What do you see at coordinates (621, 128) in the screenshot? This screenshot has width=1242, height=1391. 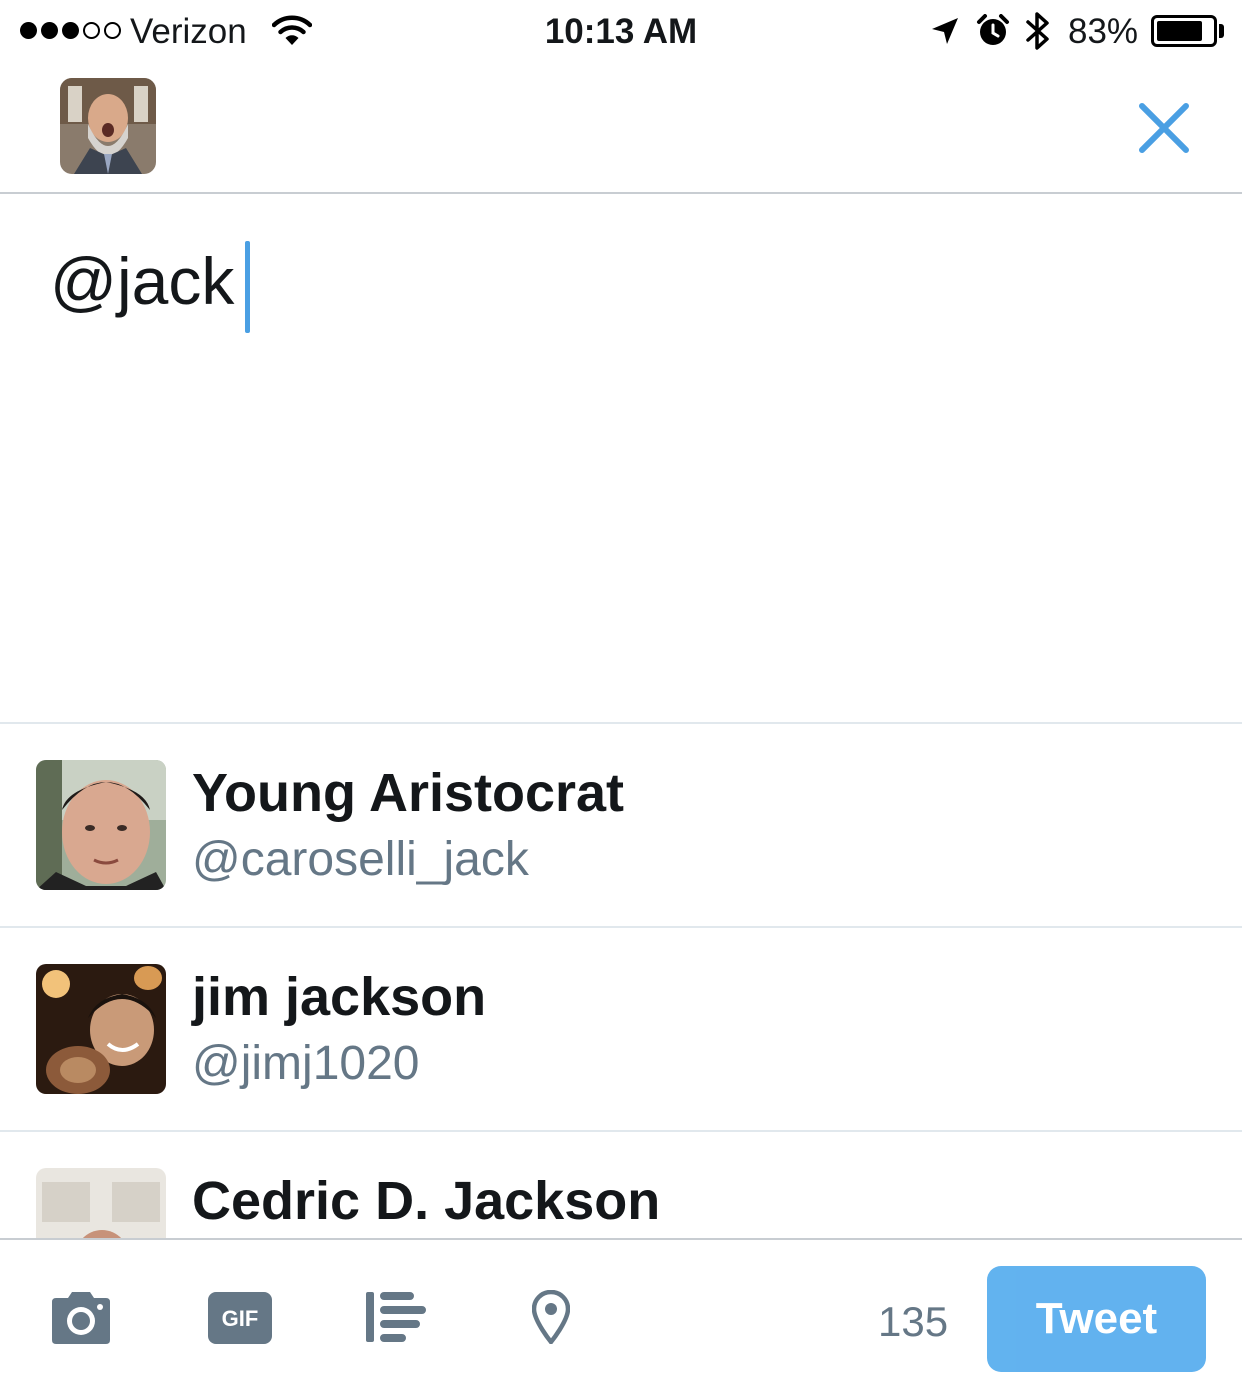 I see `compose-header` at bounding box center [621, 128].